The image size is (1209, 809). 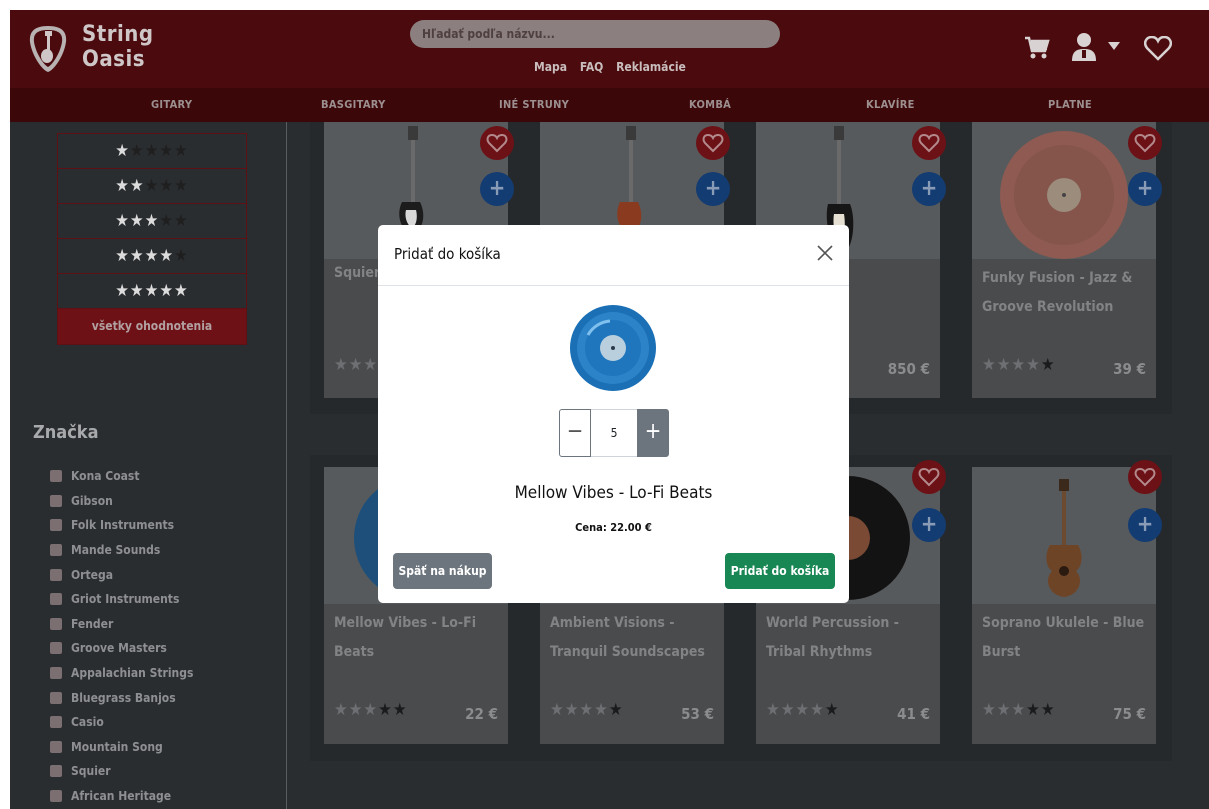 I want to click on quantity-stepper: − 5 +, so click(x=614, y=433).